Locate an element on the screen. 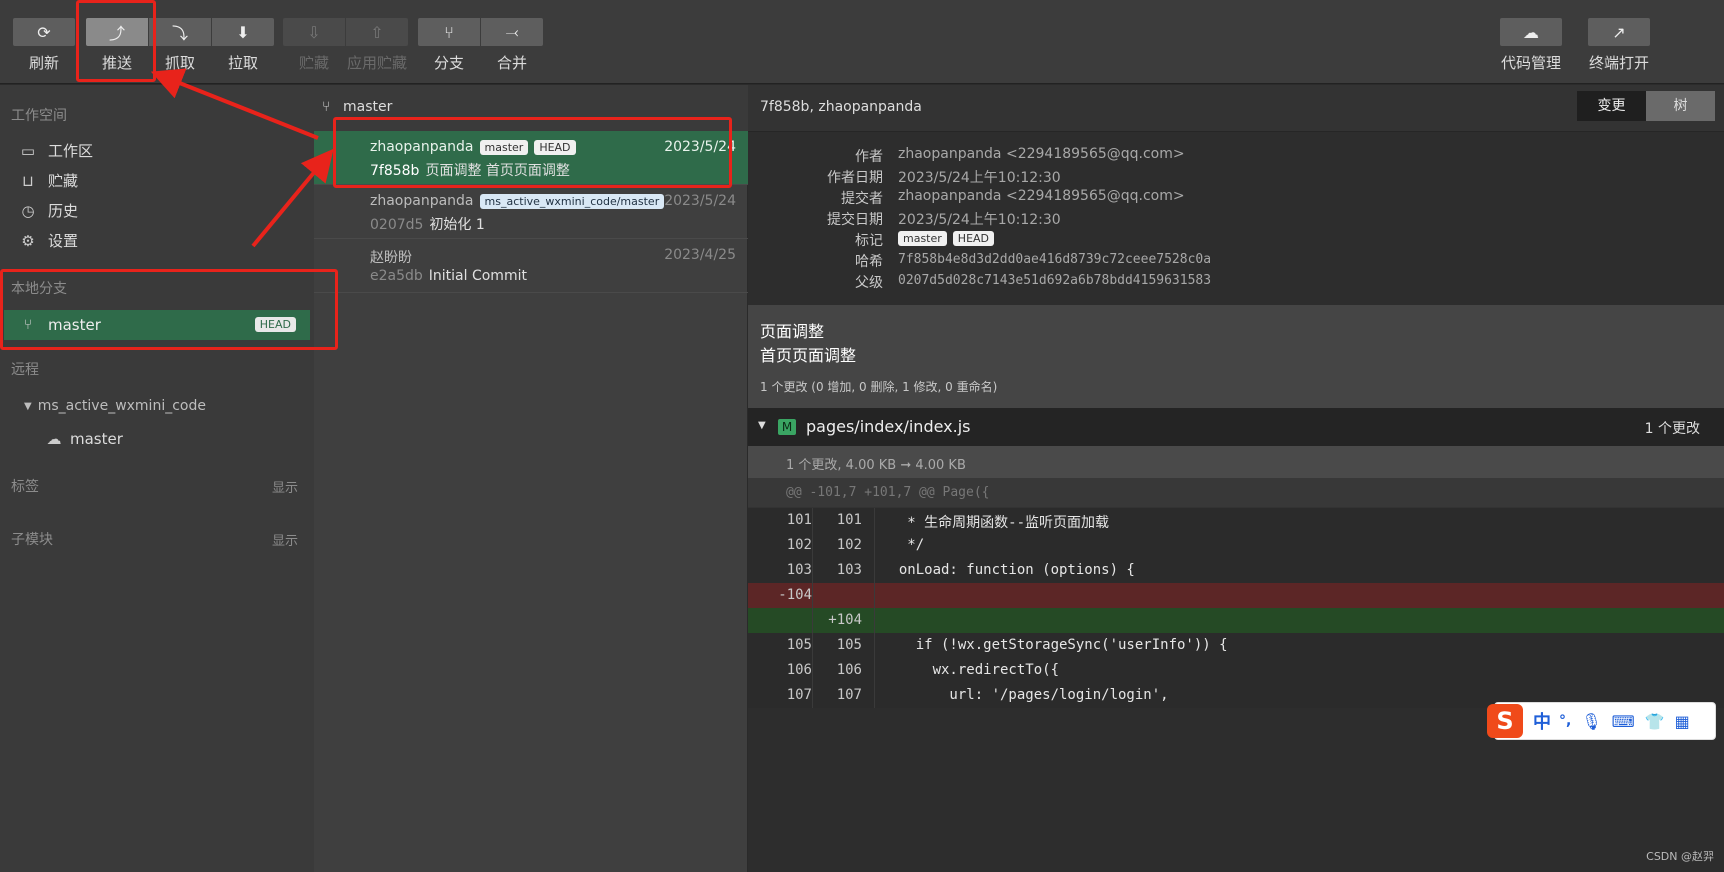  ime-lang: 中 is located at coordinates (1542, 721).